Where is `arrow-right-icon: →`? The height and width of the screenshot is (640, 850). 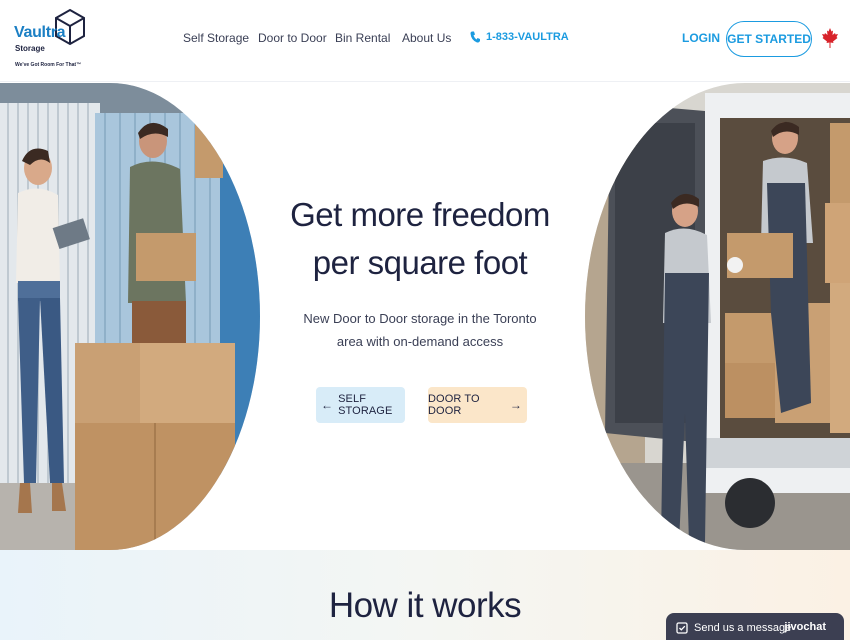
arrow-right-icon: → is located at coordinates (515, 405).